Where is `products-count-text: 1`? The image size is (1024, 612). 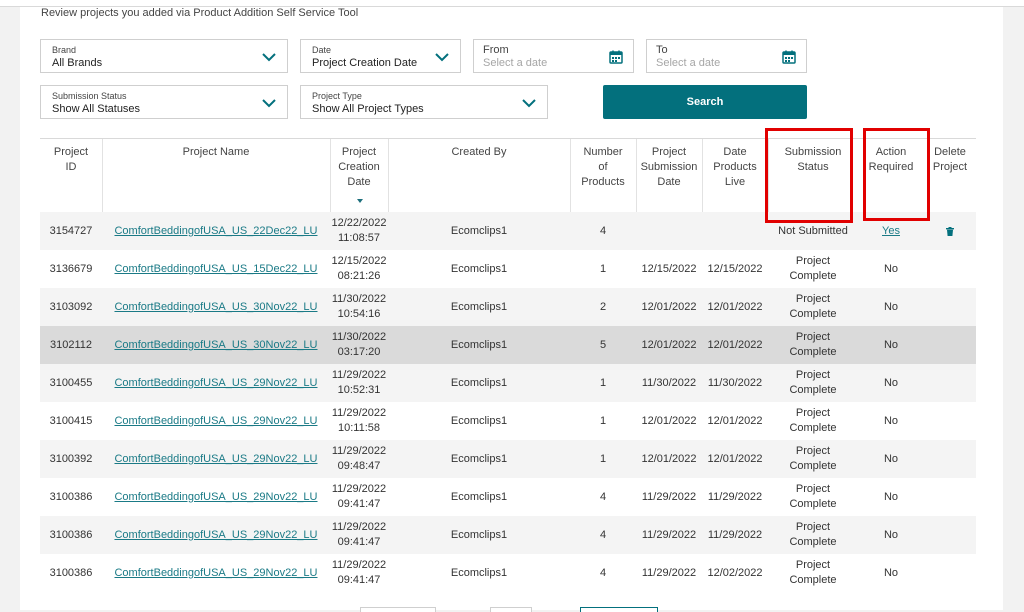 products-count-text: 1 is located at coordinates (603, 420).